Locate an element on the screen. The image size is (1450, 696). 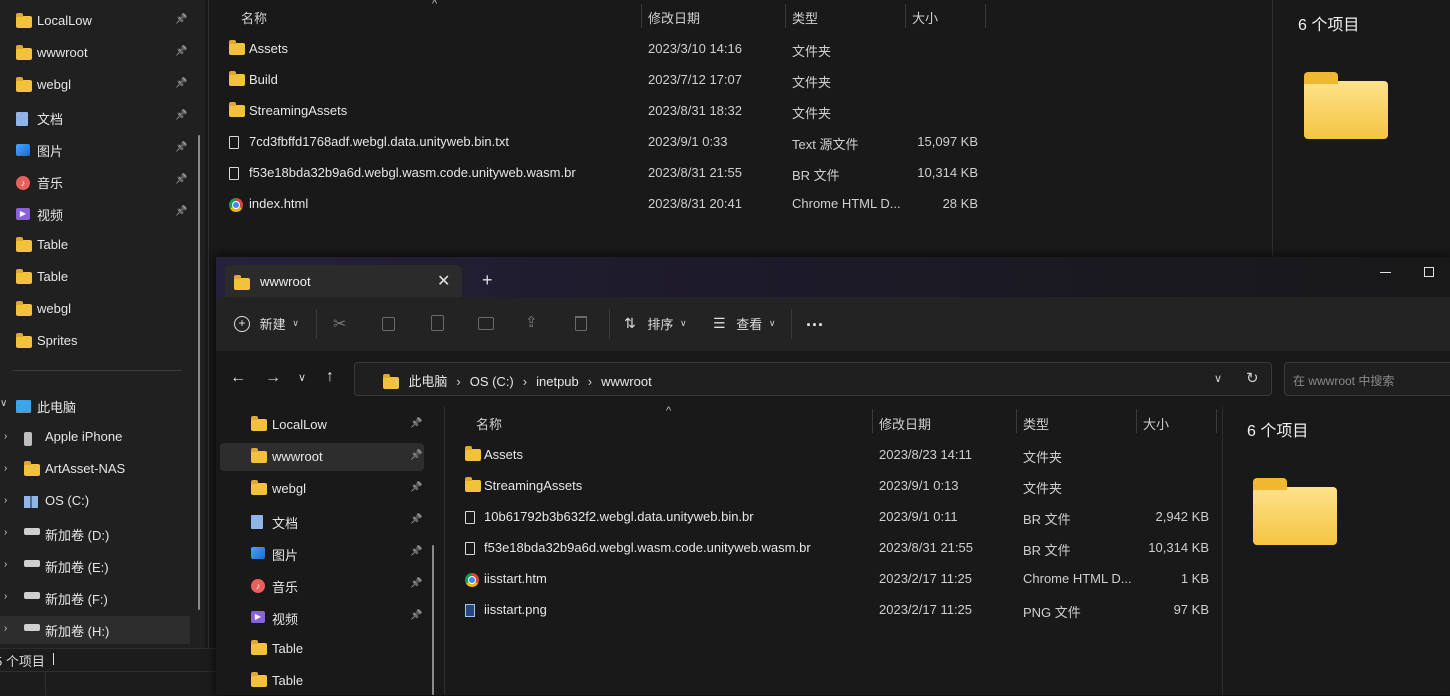
cut-icon: ✂ is located at coordinates (339, 324).